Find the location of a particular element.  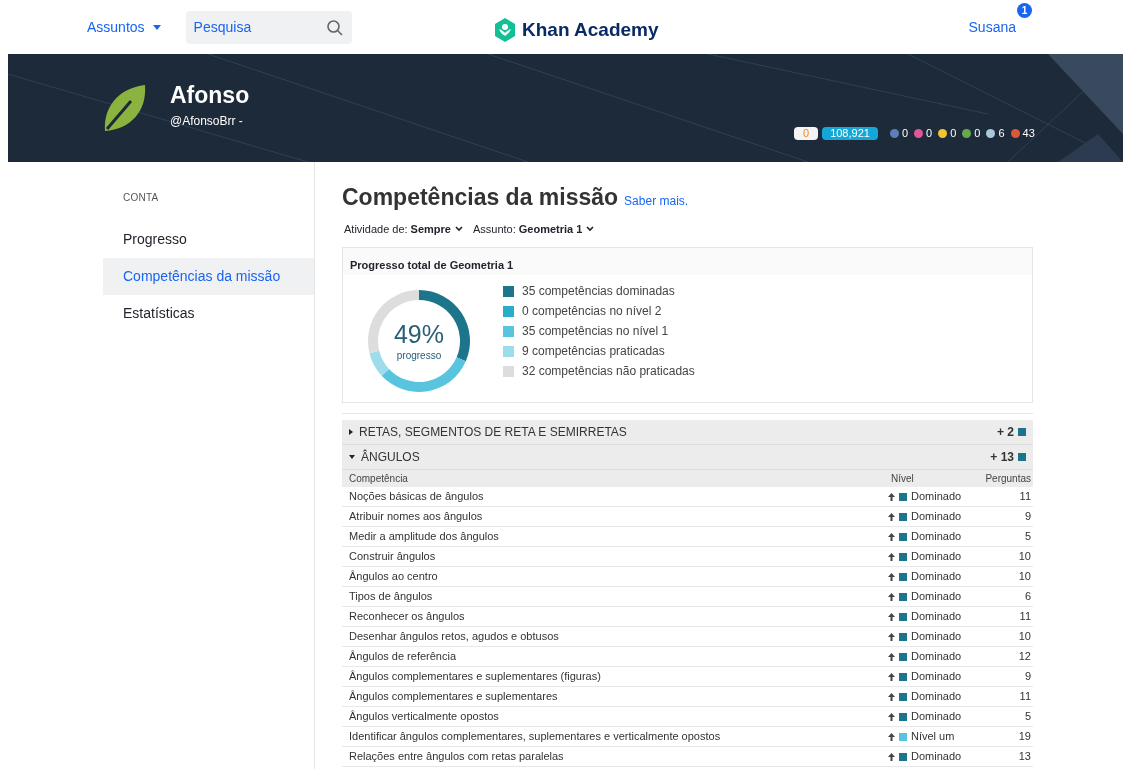

skill-name: Reconhecer os ângulos is located at coordinates (618, 616).